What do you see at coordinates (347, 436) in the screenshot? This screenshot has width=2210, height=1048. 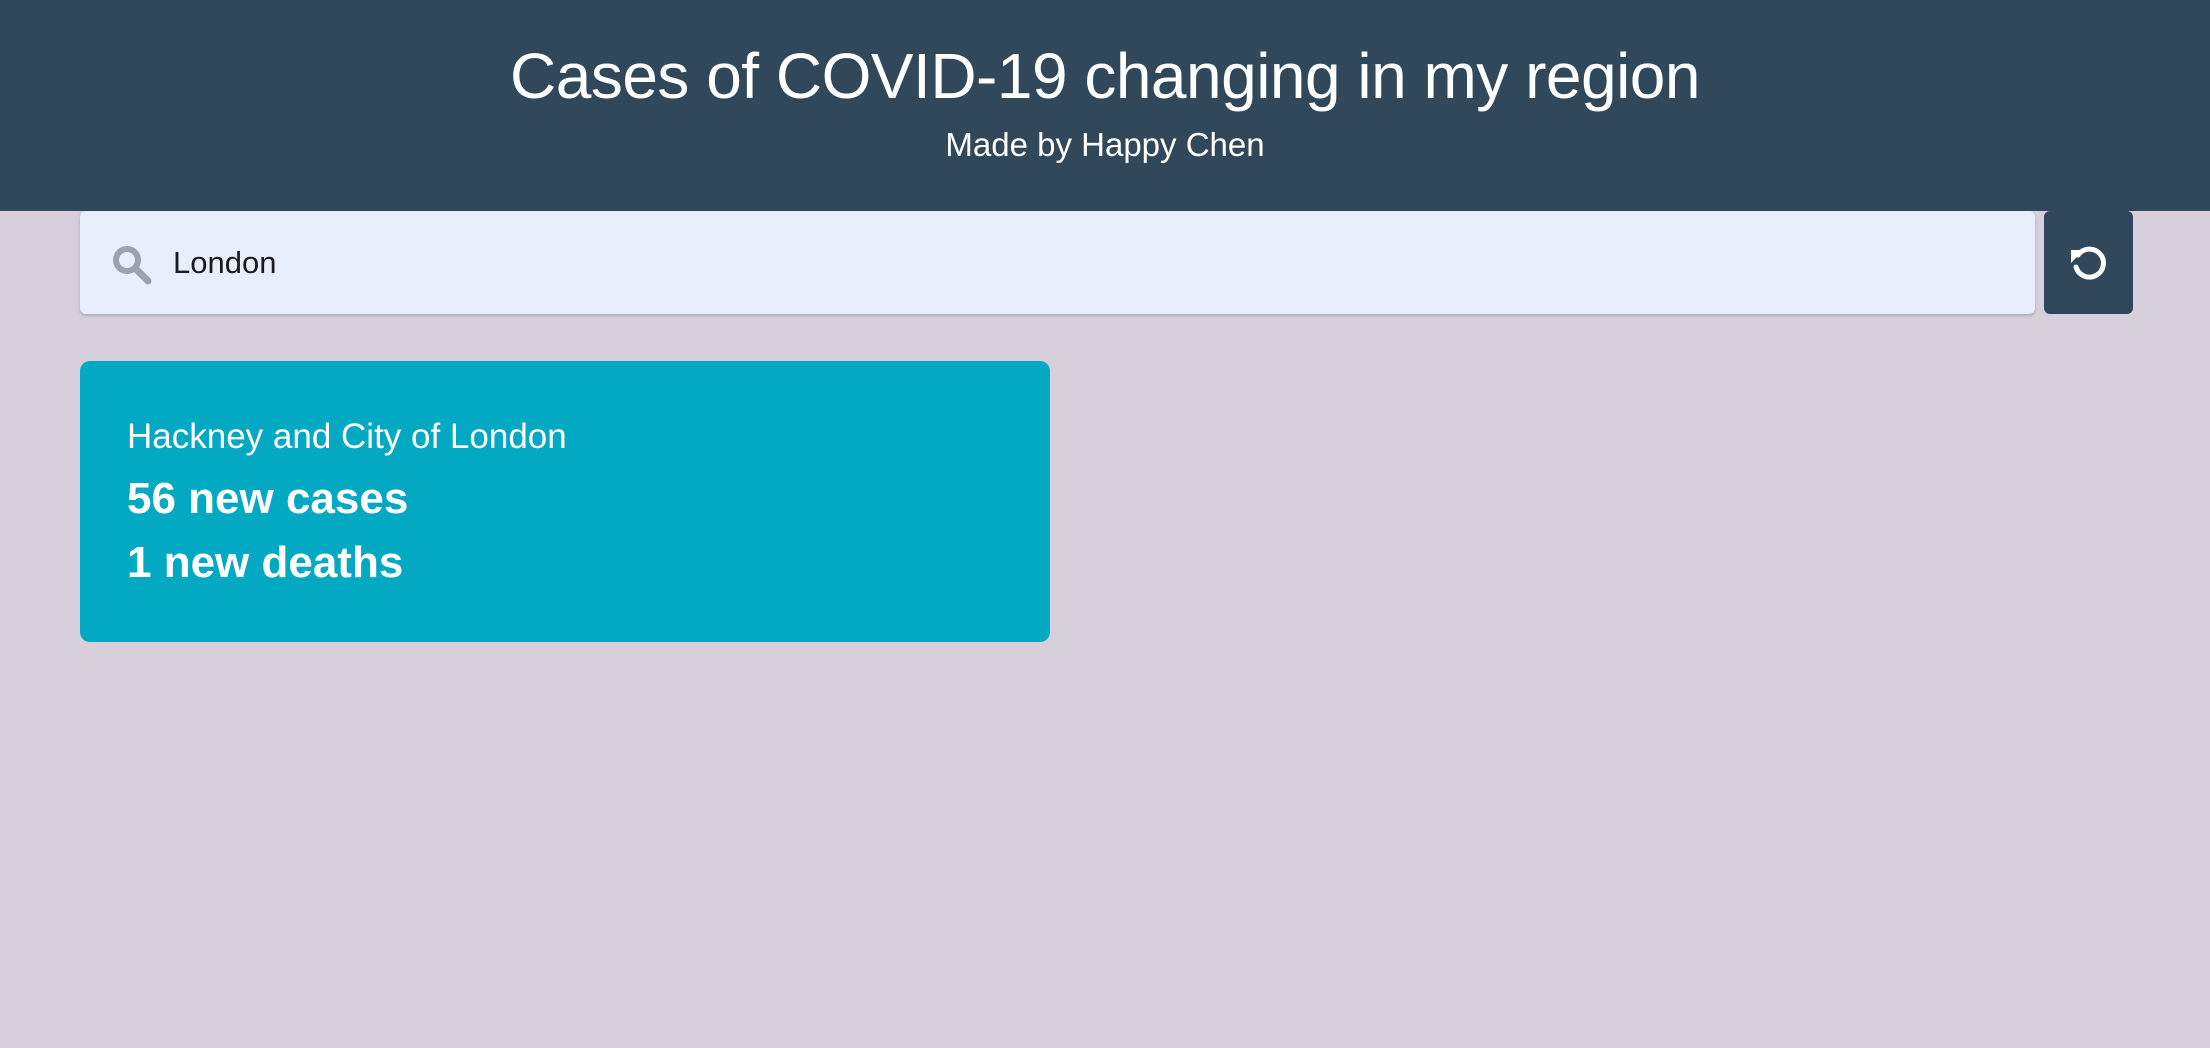 I see `region-name: Hackney and City of London` at bounding box center [347, 436].